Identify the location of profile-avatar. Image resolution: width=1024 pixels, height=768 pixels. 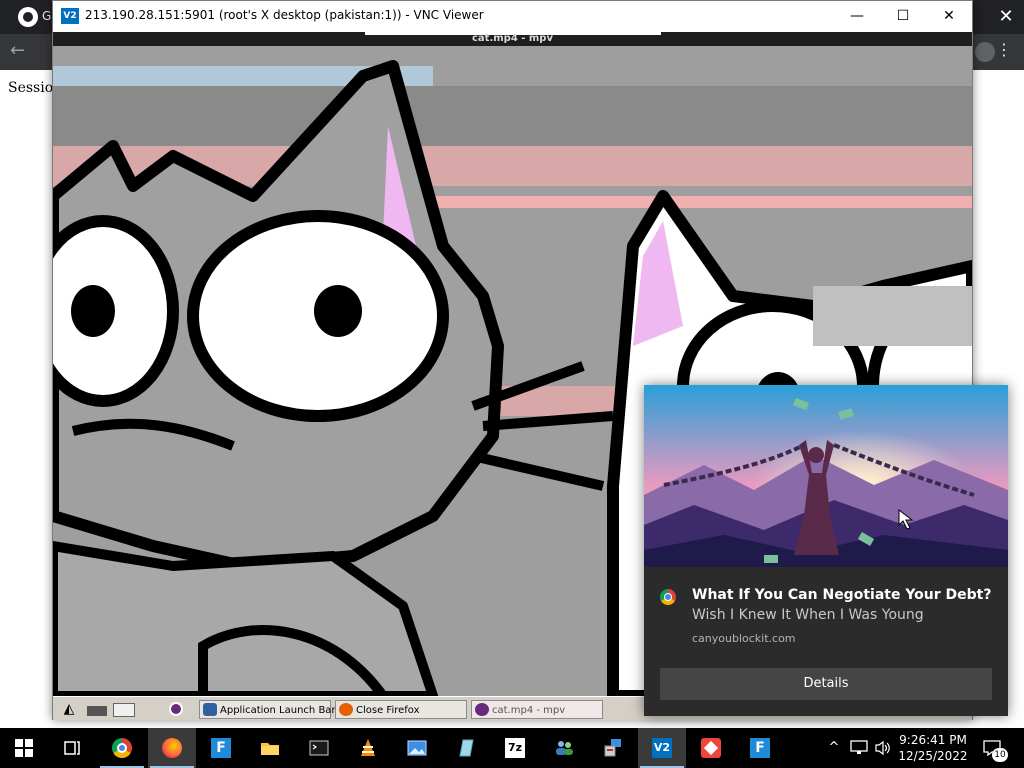
(985, 52).